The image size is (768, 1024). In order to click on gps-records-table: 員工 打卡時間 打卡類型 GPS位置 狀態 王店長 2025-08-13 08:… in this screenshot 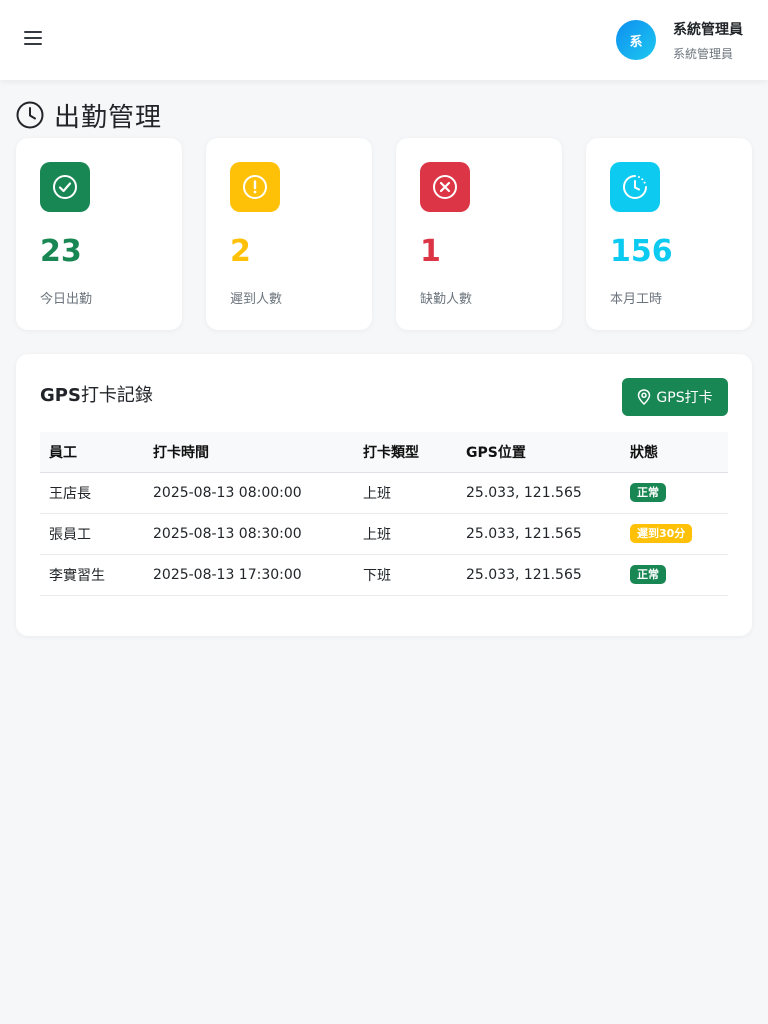, I will do `click(384, 514)`.